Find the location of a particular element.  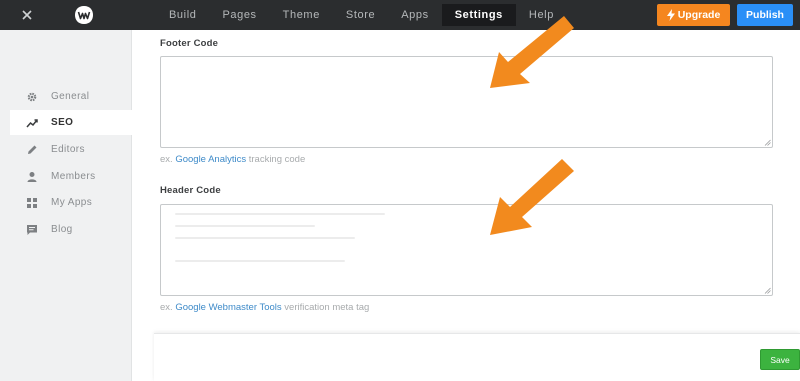

upgrade-button: Upgrade is located at coordinates (693, 15).